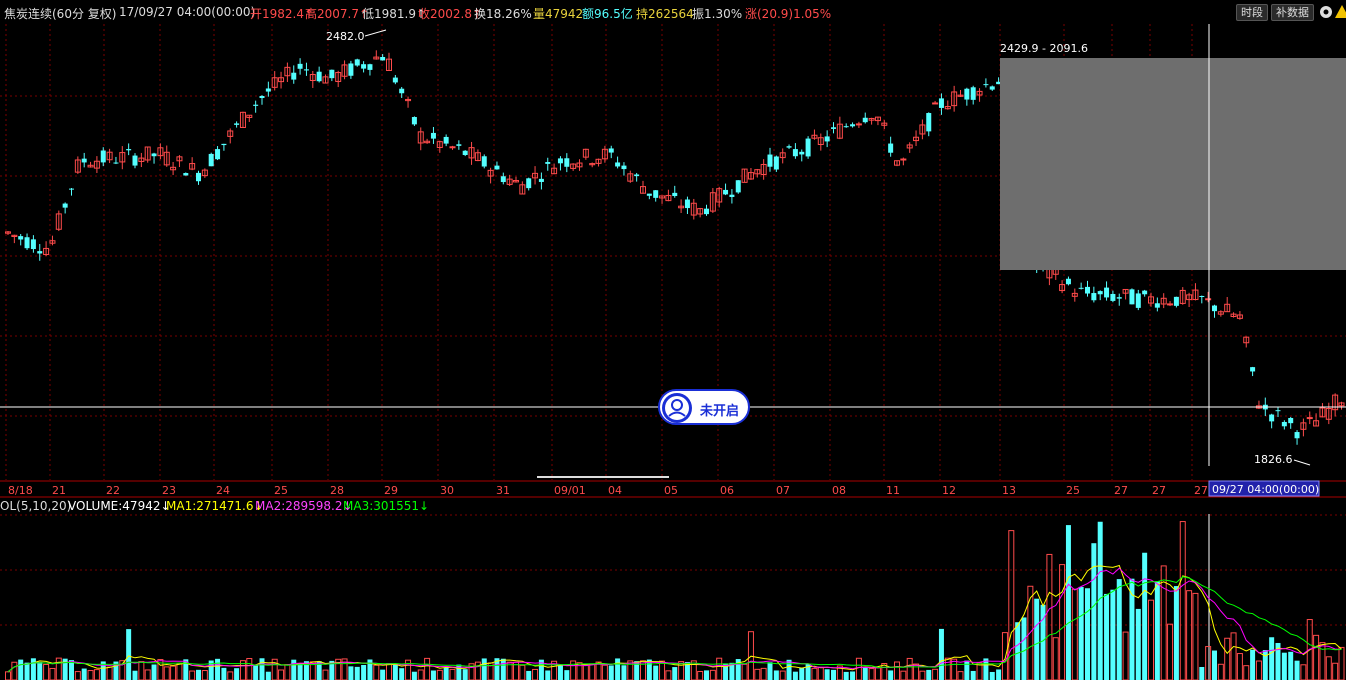 The height and width of the screenshot is (680, 1346). I want to click on open-interest-value: 持262564, so click(665, 14).